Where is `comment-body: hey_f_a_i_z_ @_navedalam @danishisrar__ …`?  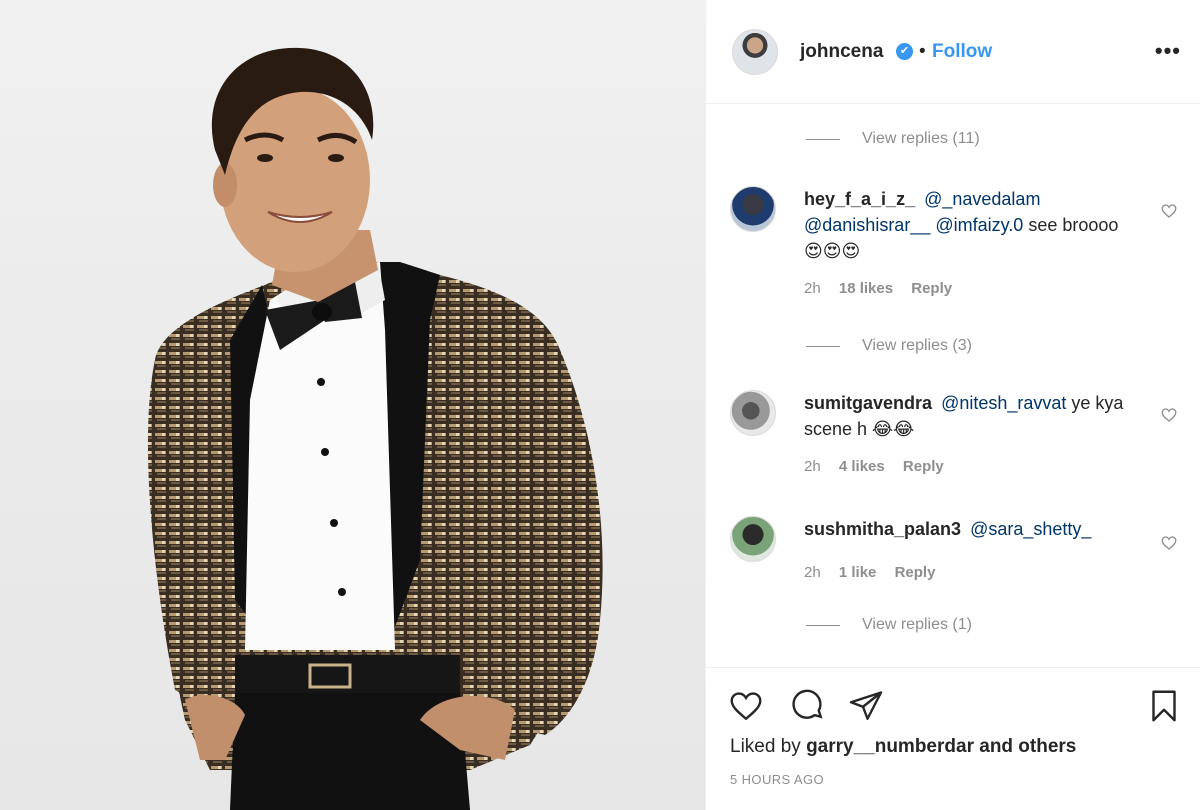
comment-body: hey_f_a_i_z_ @_navedalam @danishisrar__ … is located at coordinates (964, 244).